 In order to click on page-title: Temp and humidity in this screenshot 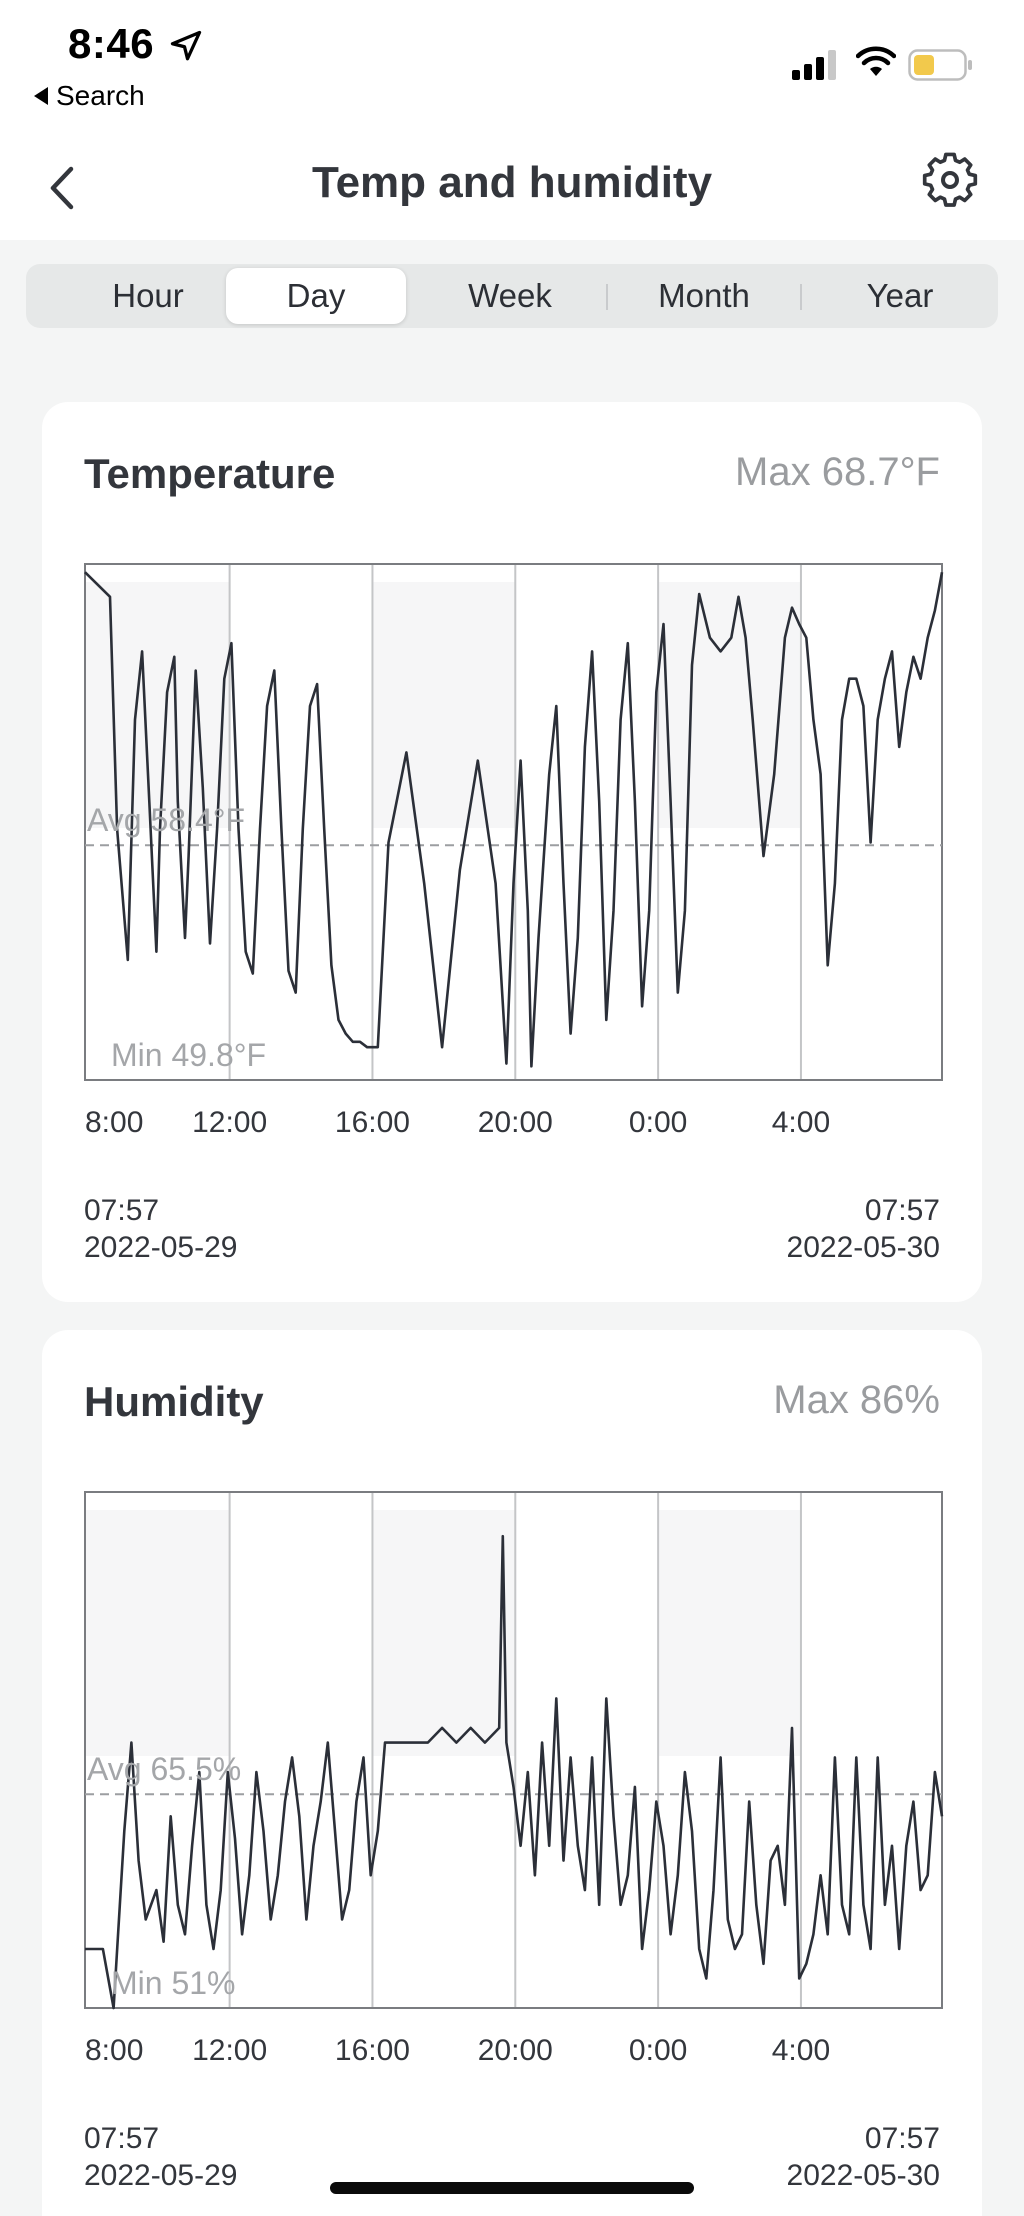, I will do `click(512, 182)`.